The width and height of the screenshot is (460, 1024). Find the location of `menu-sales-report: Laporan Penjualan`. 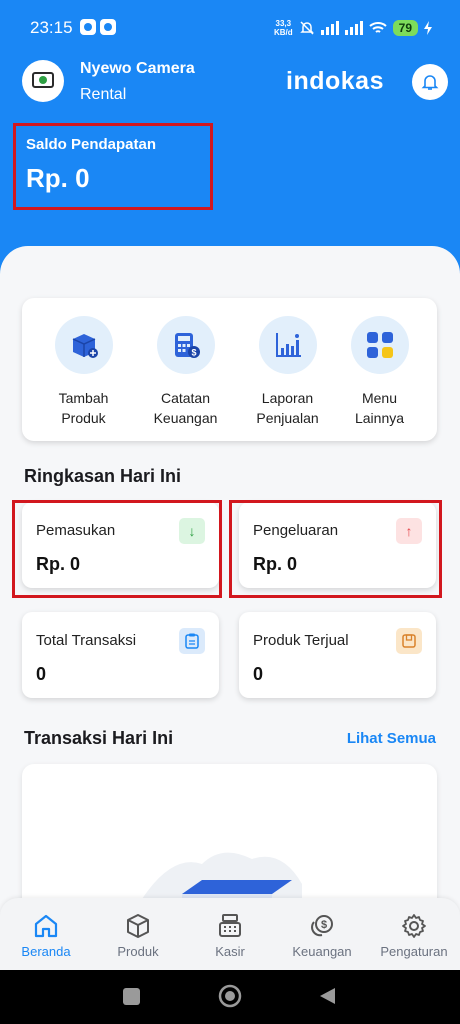

menu-sales-report: Laporan Penjualan is located at coordinates (287, 369).